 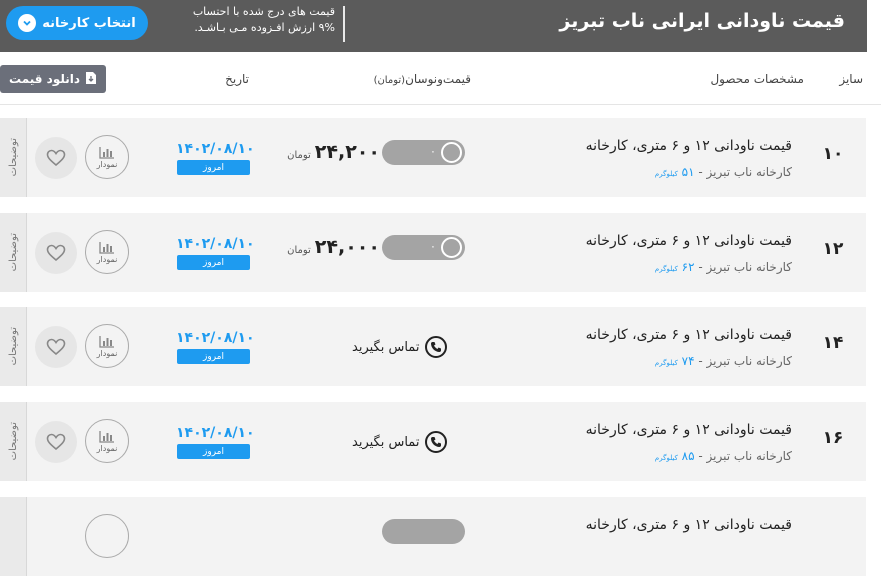 What do you see at coordinates (688, 456) in the screenshot?
I see `product-weight: ۸۵` at bounding box center [688, 456].